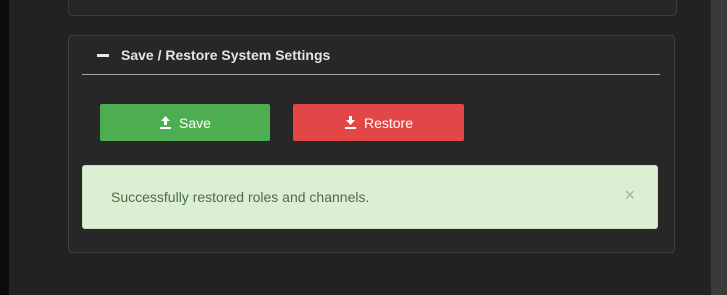  I want to click on panel-title: Save / Restore System Settings, so click(226, 55).